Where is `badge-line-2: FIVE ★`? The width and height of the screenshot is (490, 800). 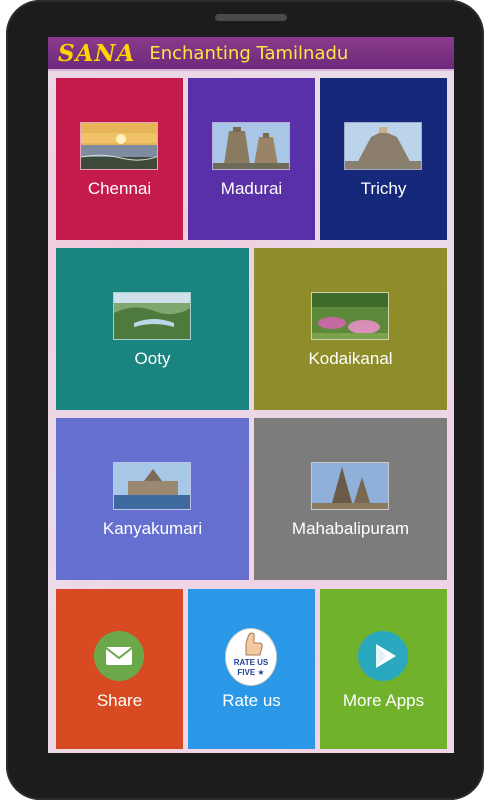 badge-line-2: FIVE ★ is located at coordinates (251, 672).